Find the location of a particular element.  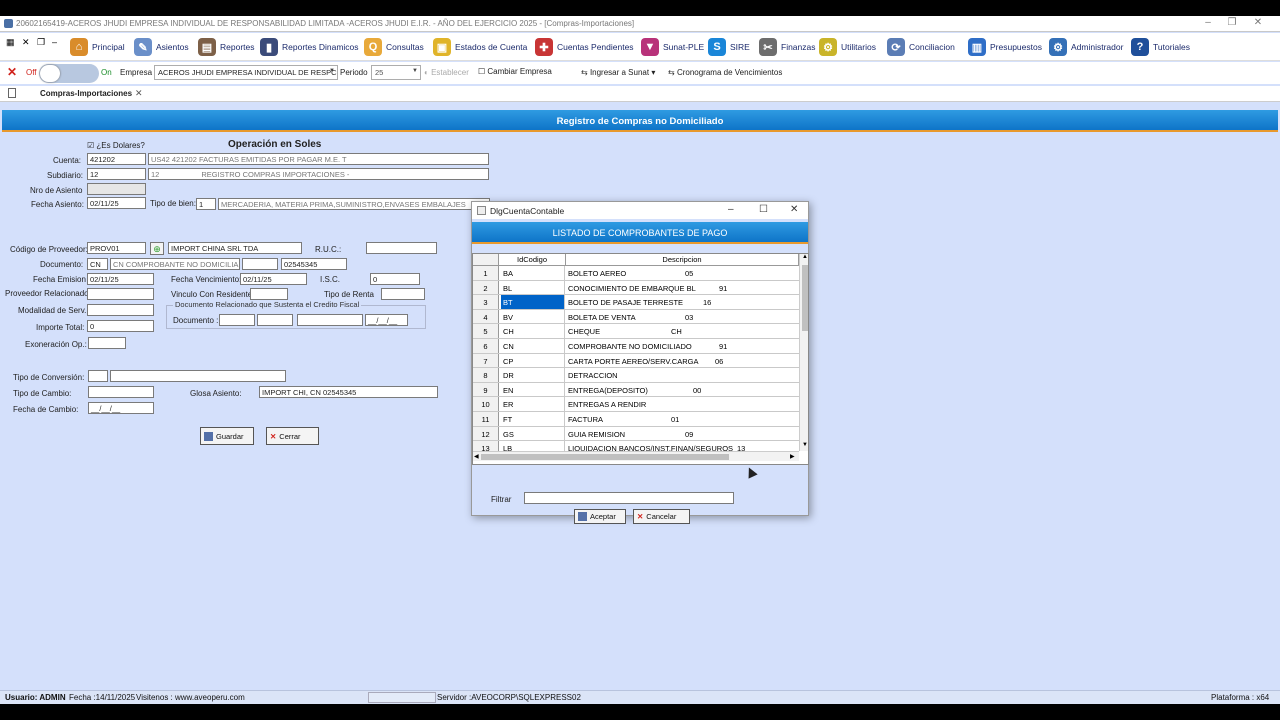

guardar-button: Guardar is located at coordinates (227, 436).